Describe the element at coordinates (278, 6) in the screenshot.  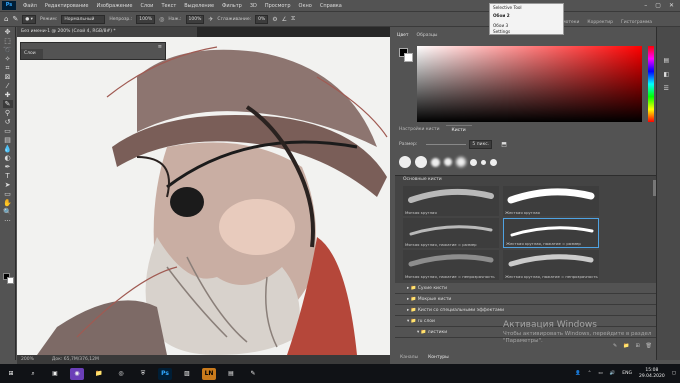
I see `menu-view: Просмотр` at that location.